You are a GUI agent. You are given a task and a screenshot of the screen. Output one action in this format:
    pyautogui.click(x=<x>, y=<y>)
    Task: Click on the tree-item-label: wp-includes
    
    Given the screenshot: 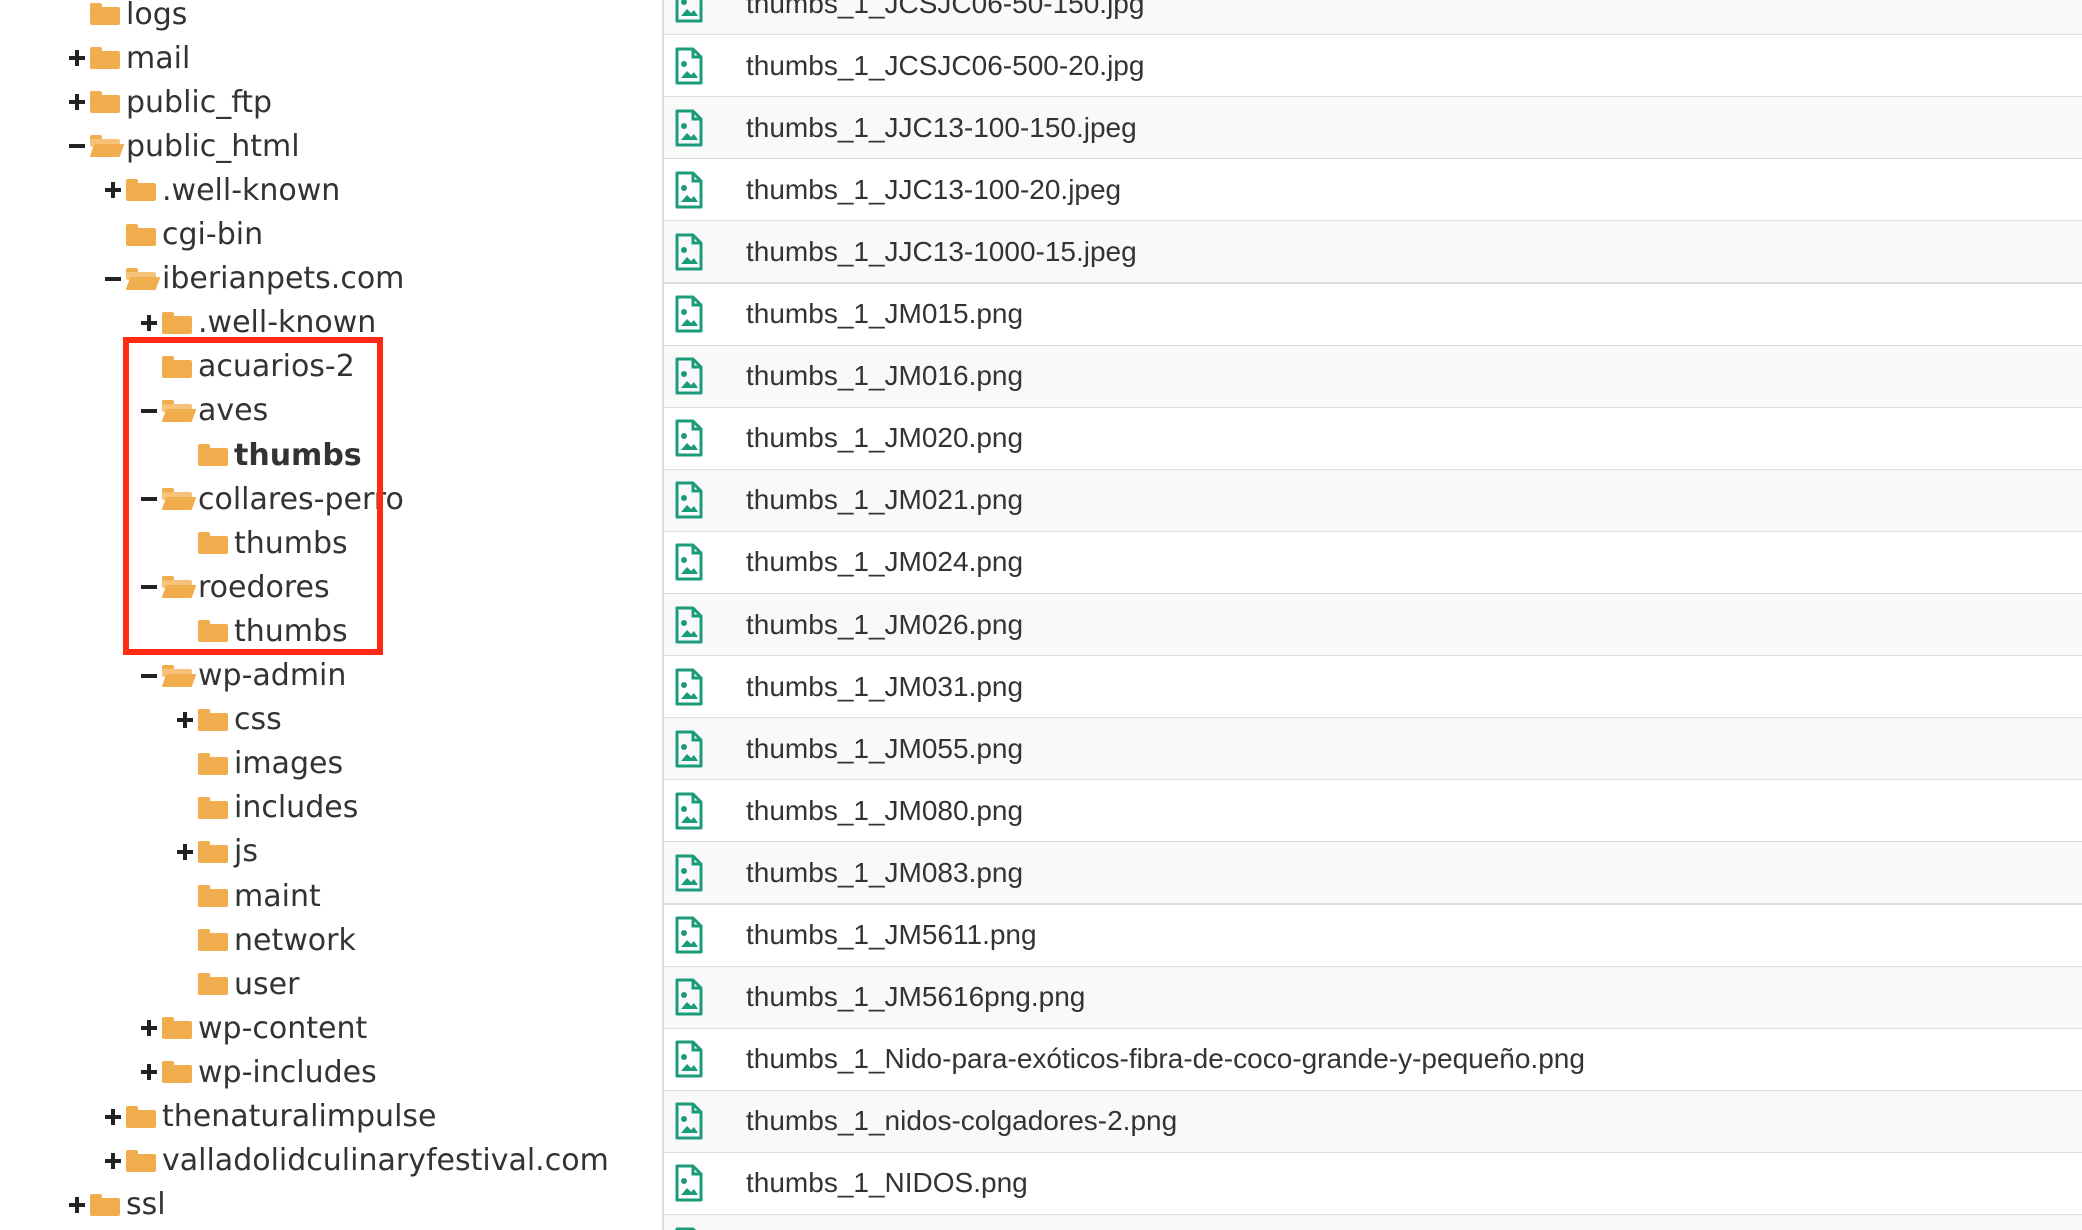 What is the action you would take?
    pyautogui.click(x=287, y=1072)
    